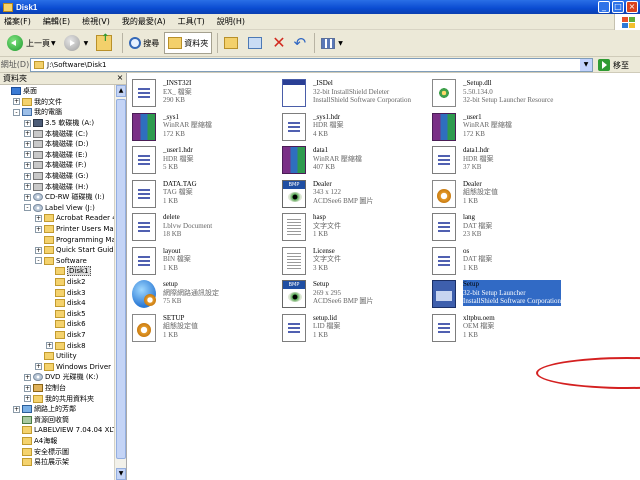 The image size is (640, 480). What do you see at coordinates (66, 292) in the screenshot?
I see `tree-item: disk3` at bounding box center [66, 292].